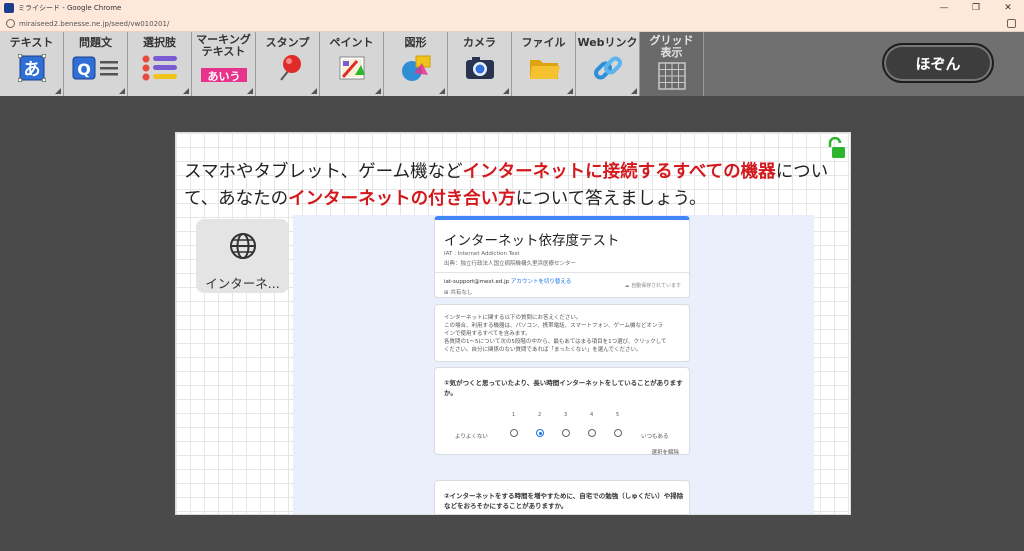 This screenshot has height=551, width=1024. What do you see at coordinates (416, 68) in the screenshot?
I see `shapes-icon` at bounding box center [416, 68].